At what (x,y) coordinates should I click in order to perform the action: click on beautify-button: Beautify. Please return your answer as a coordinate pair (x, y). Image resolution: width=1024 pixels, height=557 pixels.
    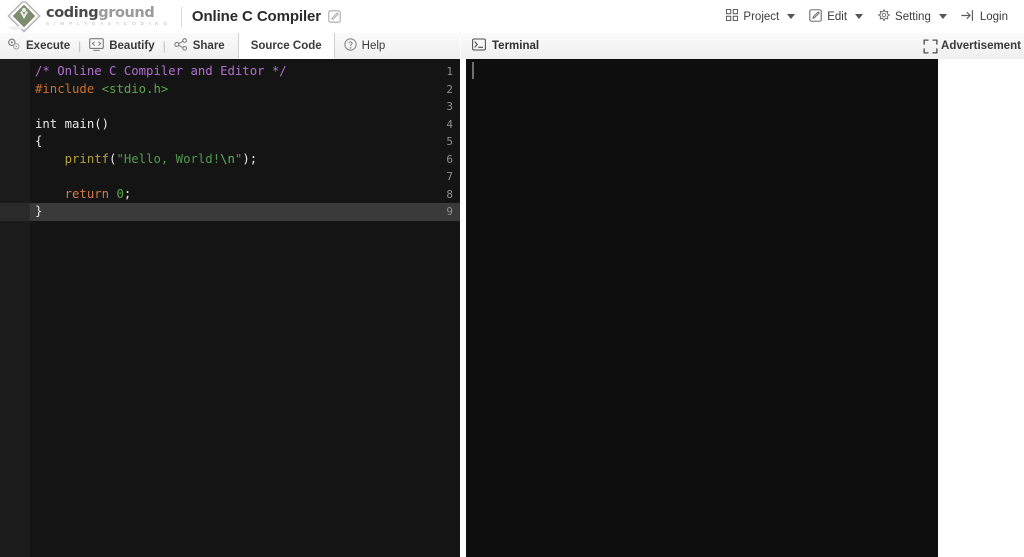
    Looking at the image, I should click on (121, 46).